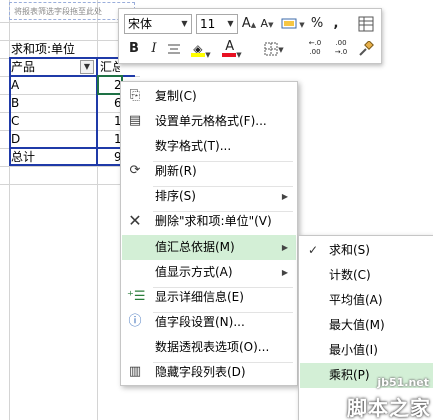 The height and width of the screenshot is (420, 433). What do you see at coordinates (209, 196) in the screenshot?
I see `menu-item-sort: 排序(S) ▶` at bounding box center [209, 196].